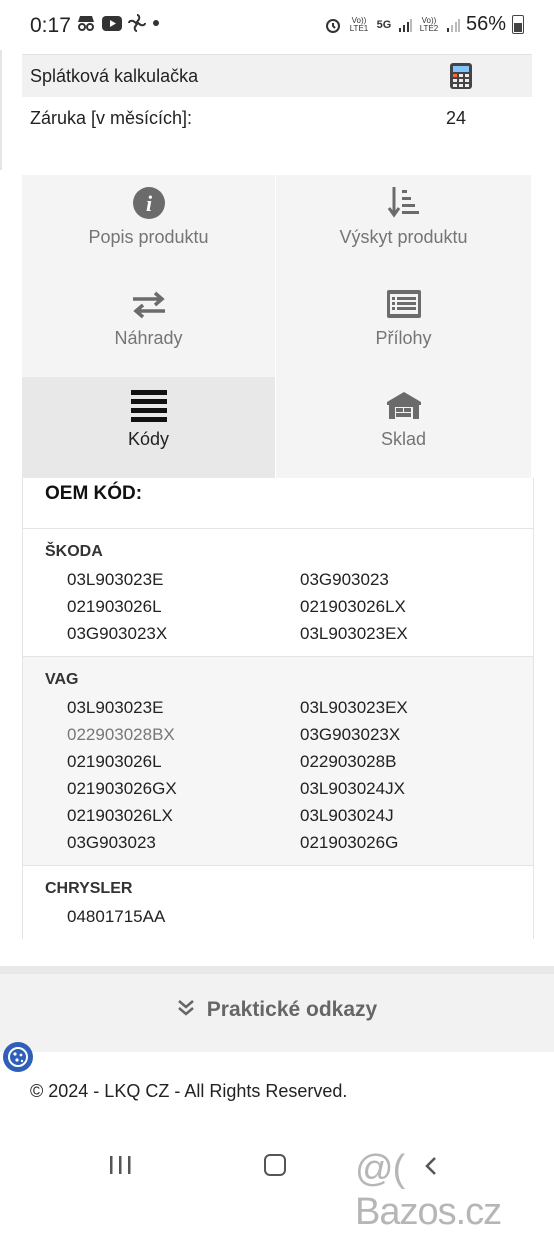  Describe the element at coordinates (359, 24) in the screenshot. I see `sim1-label: Vo)) LTE1` at that location.